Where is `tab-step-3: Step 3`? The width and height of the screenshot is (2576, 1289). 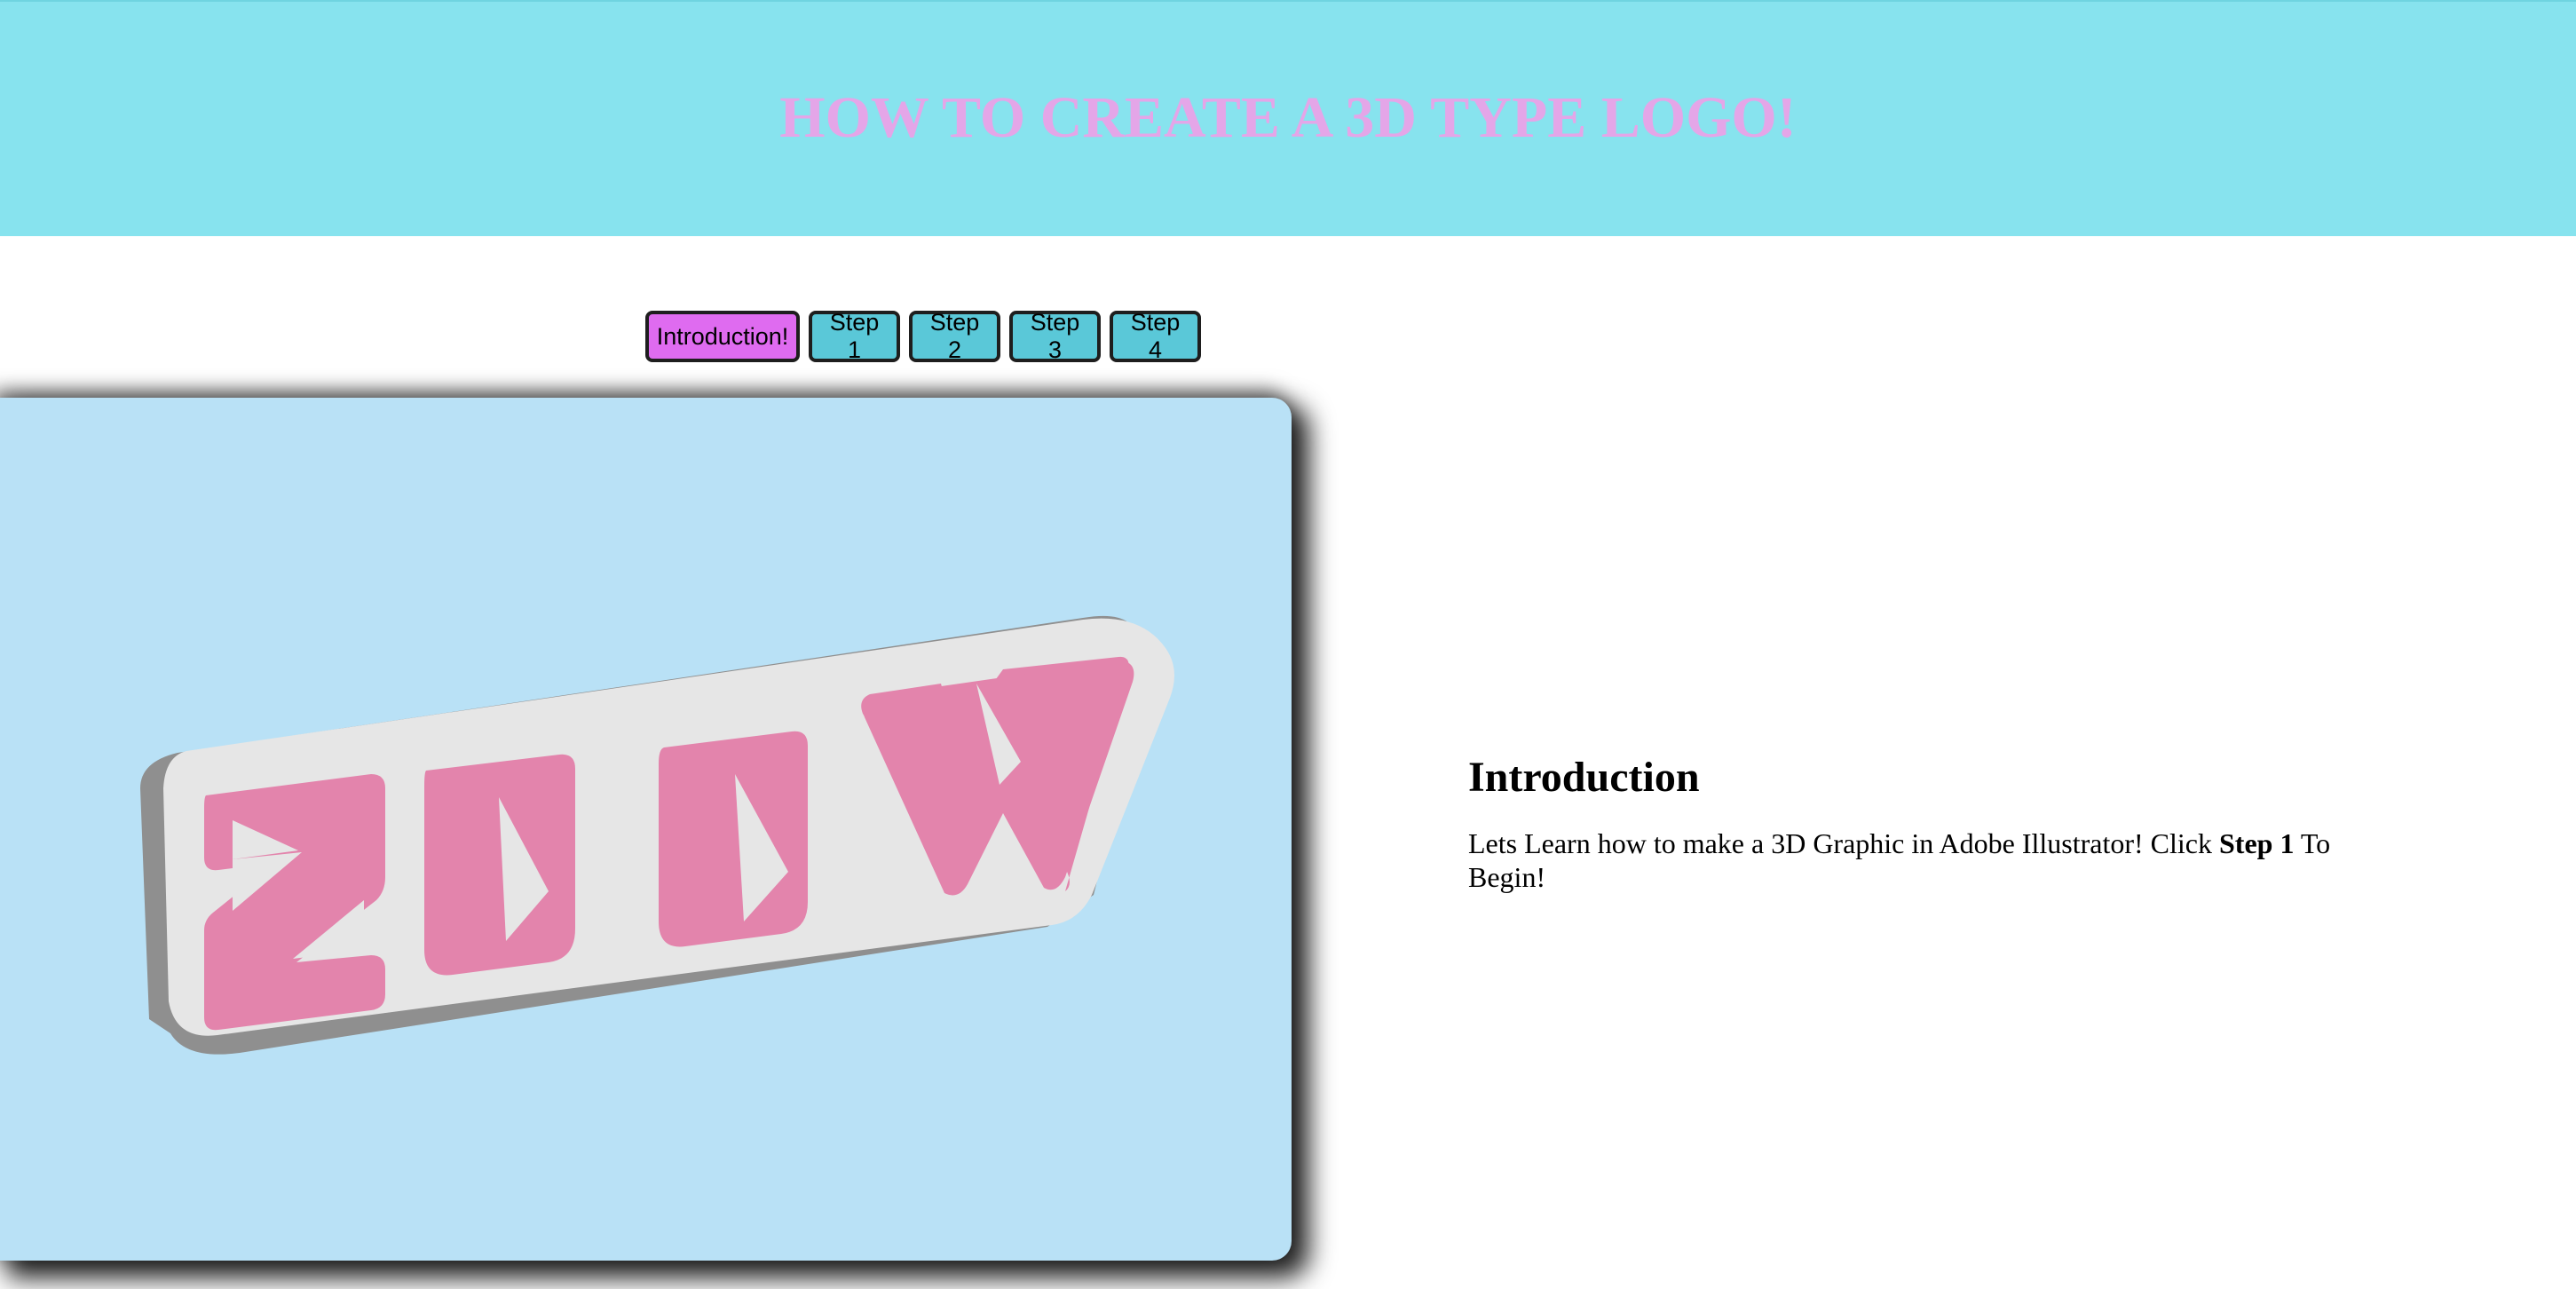 tab-step-3: Step 3 is located at coordinates (1055, 336).